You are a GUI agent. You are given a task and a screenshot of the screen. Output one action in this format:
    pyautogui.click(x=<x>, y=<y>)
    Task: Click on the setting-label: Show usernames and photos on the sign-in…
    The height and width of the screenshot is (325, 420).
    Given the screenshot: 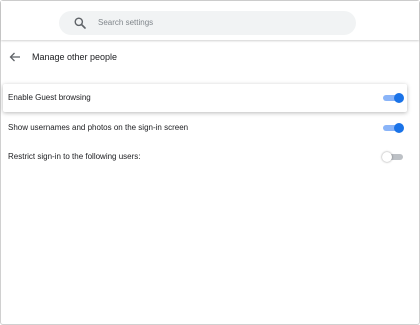 What is the action you would take?
    pyautogui.click(x=98, y=127)
    